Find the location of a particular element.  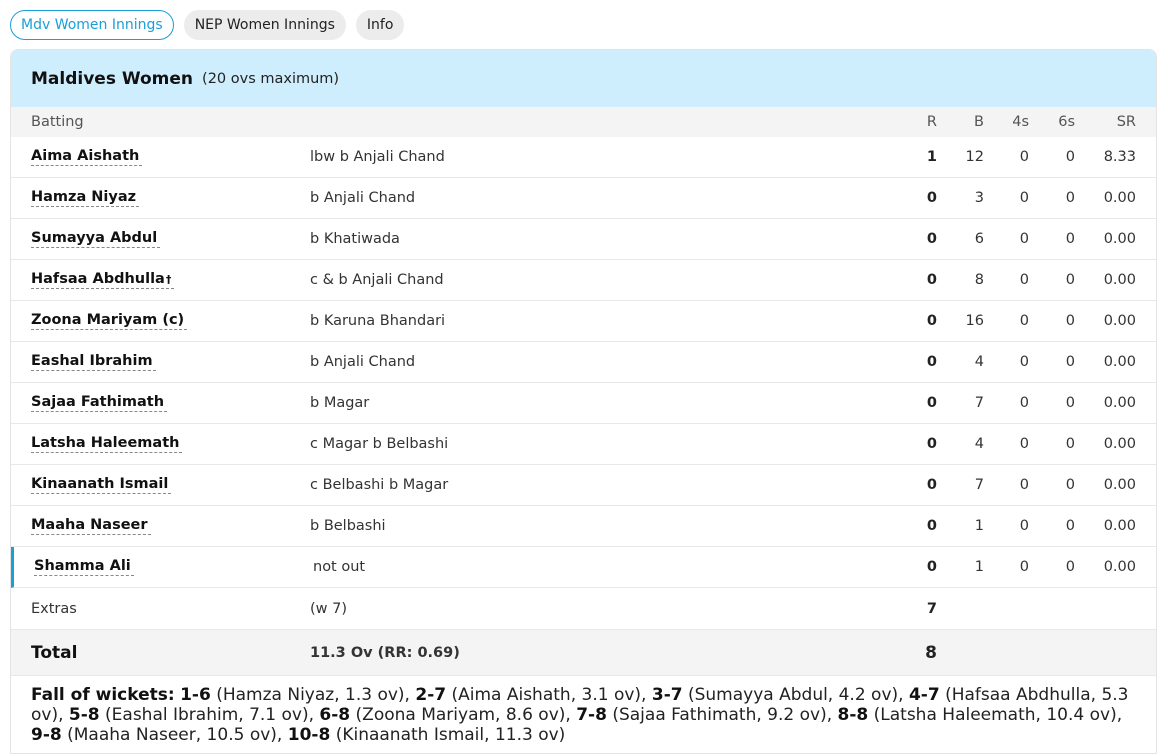

fow-detail: (Hamza Niyaz, 1.3 ov) is located at coordinates (310, 695).